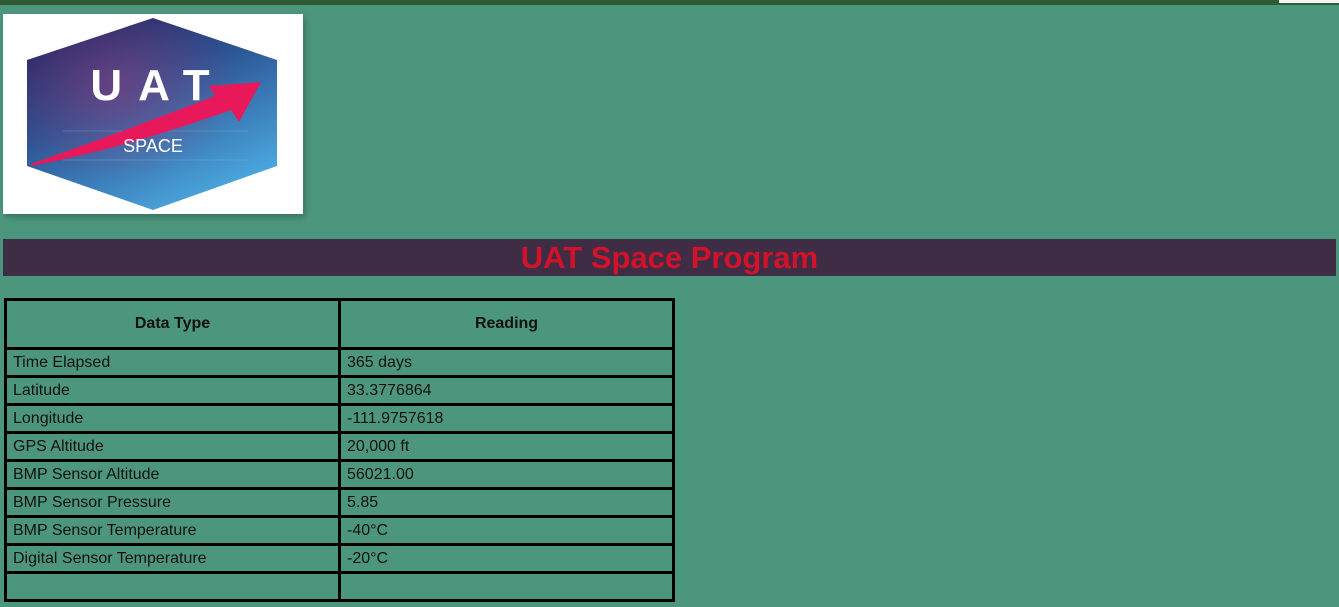  Describe the element at coordinates (506, 324) in the screenshot. I see `column-header-reading: Reading` at that location.